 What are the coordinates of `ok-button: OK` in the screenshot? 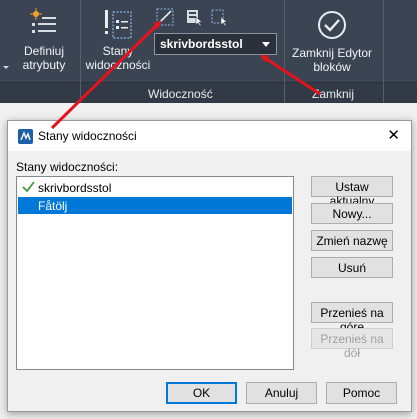 It's located at (201, 393).